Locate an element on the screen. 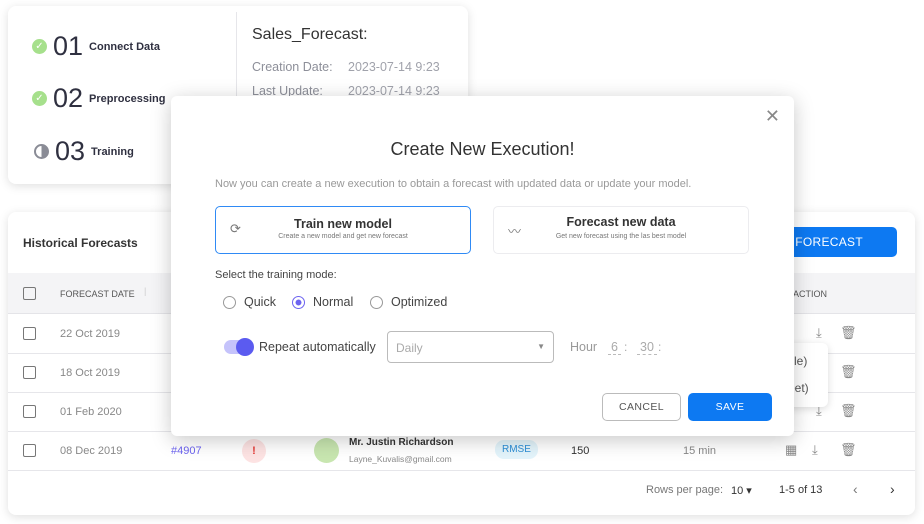 This screenshot has width=924, height=524. step-label: Training is located at coordinates (112, 151).